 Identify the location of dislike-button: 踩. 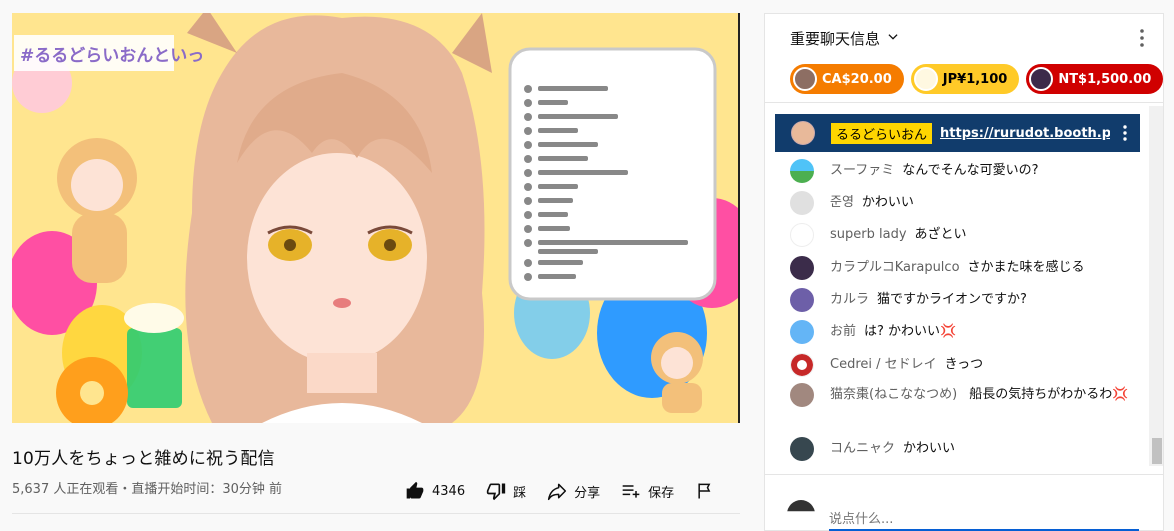
(505, 491).